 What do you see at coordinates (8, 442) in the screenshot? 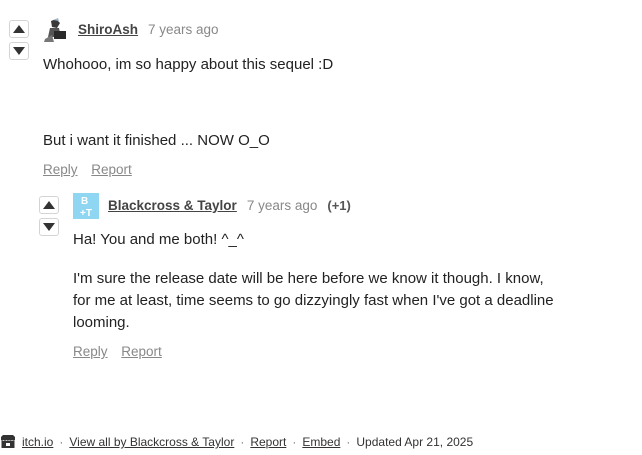
I see `itch-logo-icon` at bounding box center [8, 442].